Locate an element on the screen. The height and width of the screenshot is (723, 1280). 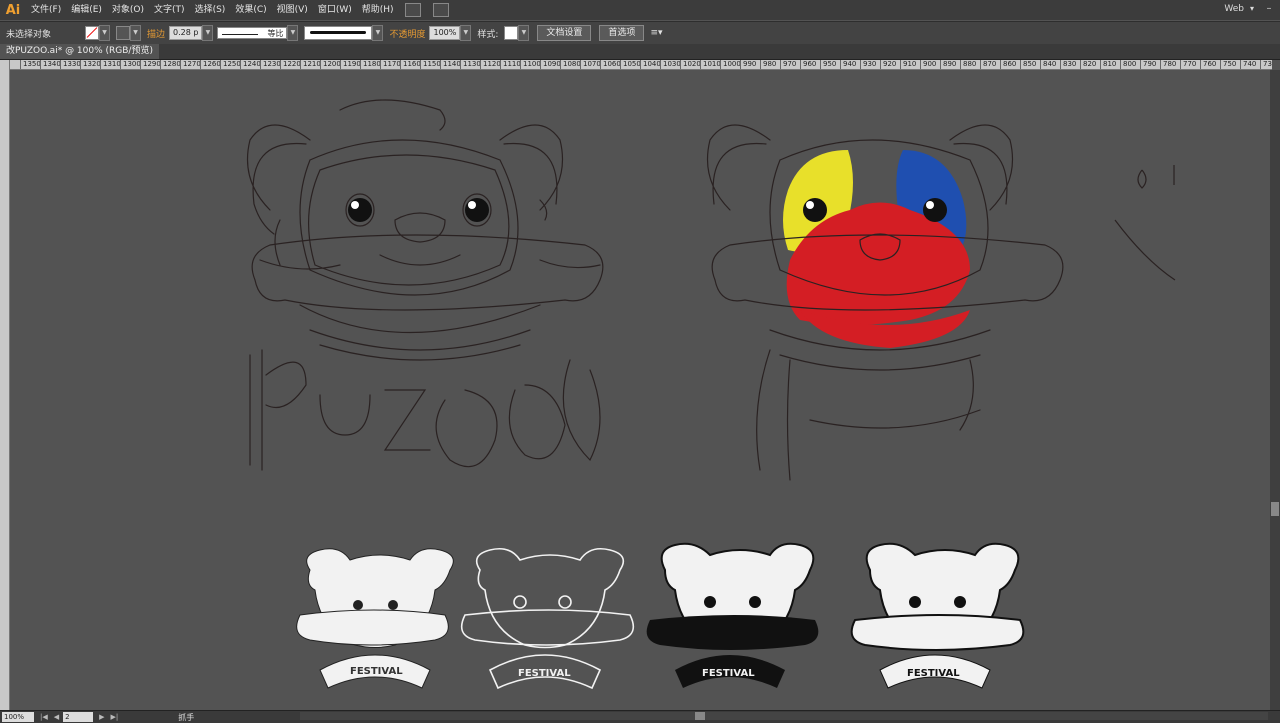
stroke-dropdown: ▼ is located at coordinates (136, 33).